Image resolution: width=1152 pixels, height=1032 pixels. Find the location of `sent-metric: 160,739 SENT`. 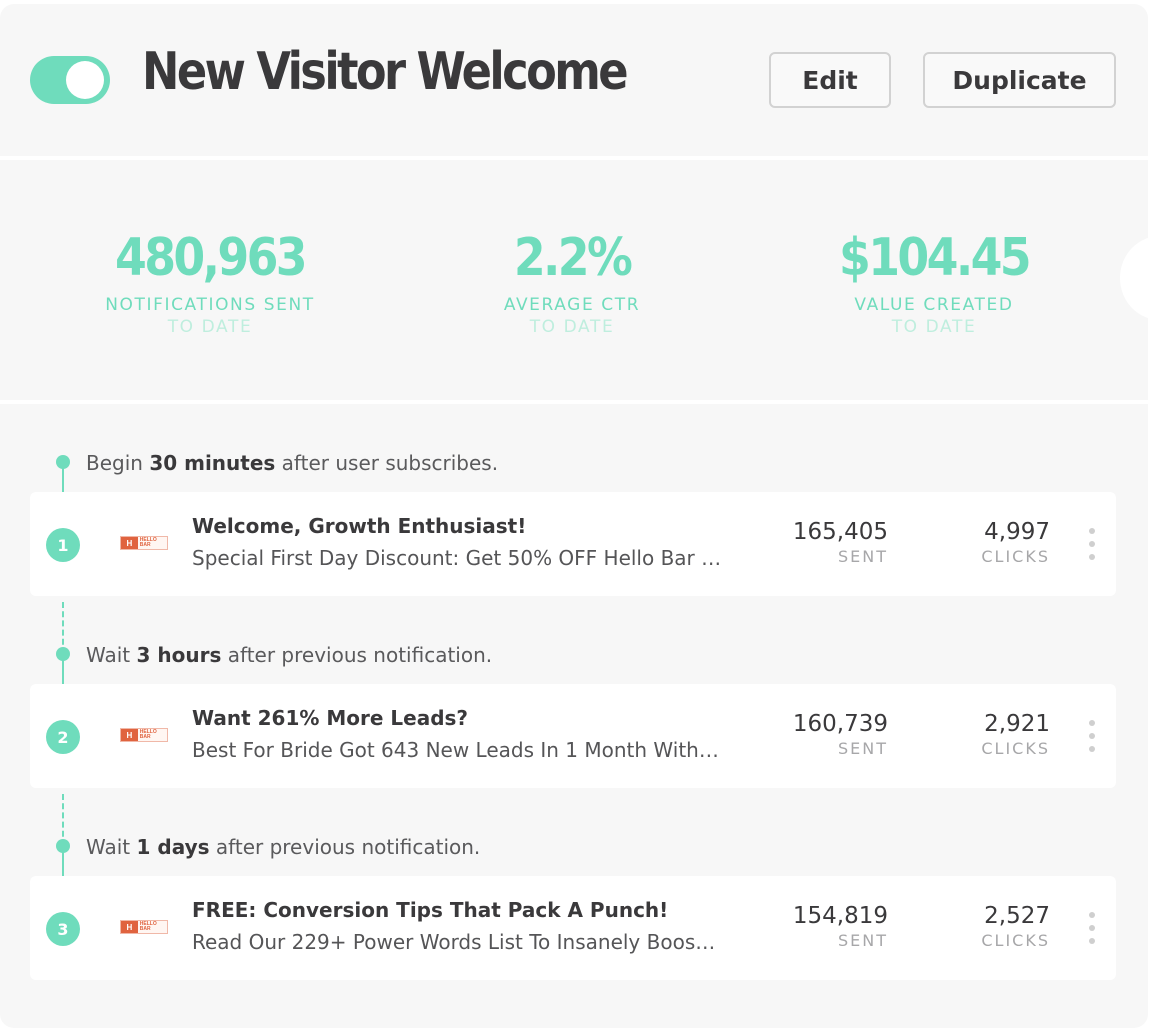

sent-metric: 160,739 SENT is located at coordinates (813, 735).